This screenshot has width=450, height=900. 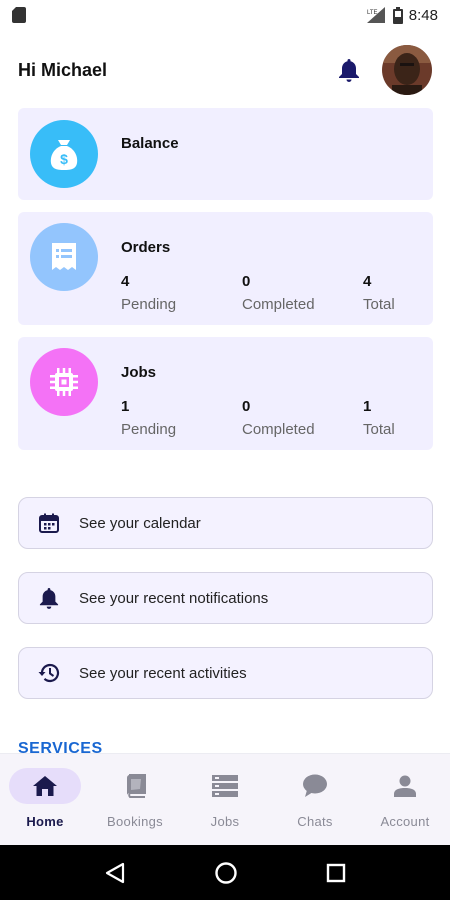 What do you see at coordinates (225, 70) in the screenshot?
I see `header: Hi Michael` at bounding box center [225, 70].